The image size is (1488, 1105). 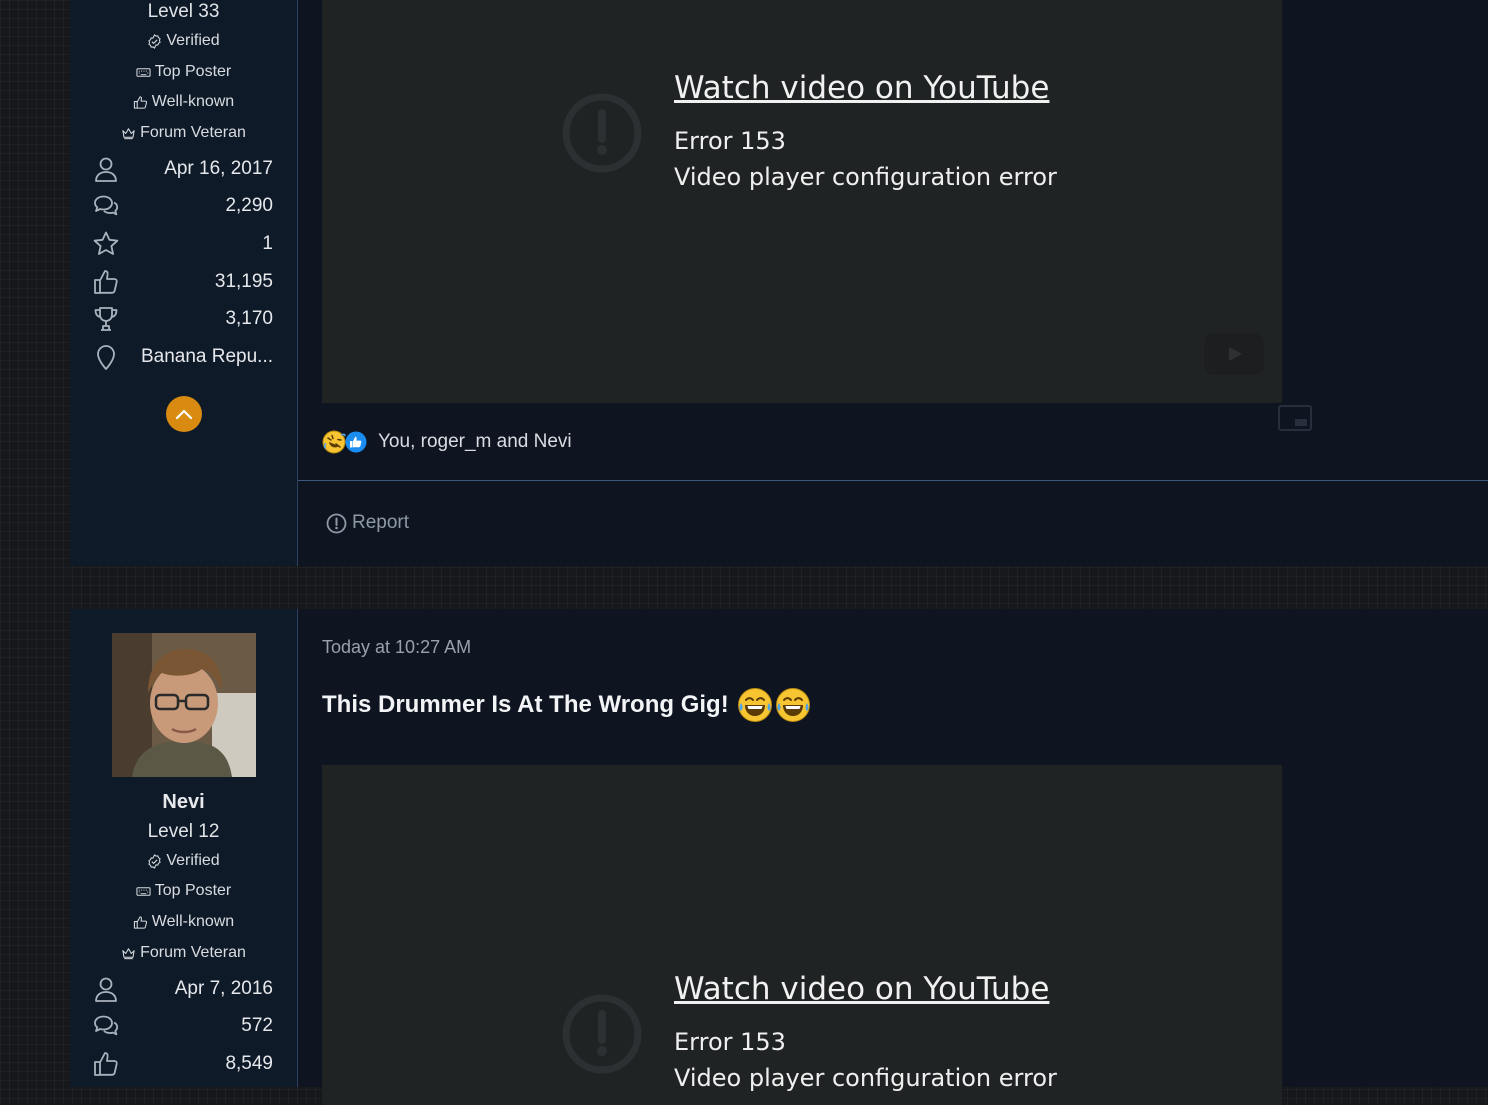 I want to click on post-title-text: This Drummer Is At The Wrong Gig!, so click(x=525, y=704).